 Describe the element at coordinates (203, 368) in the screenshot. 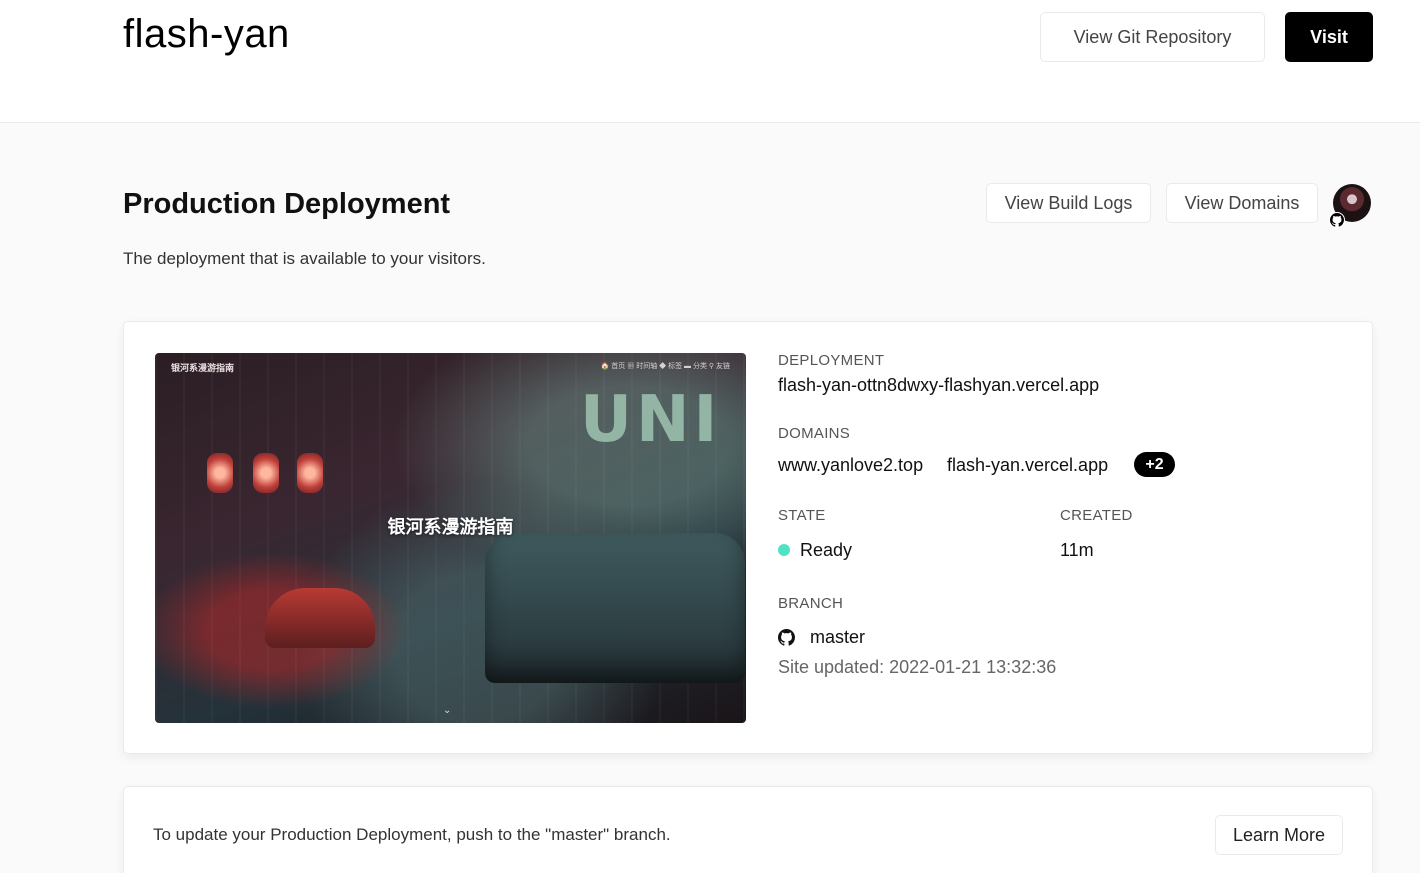

I see `preview-brand: 银河系漫游指南` at that location.